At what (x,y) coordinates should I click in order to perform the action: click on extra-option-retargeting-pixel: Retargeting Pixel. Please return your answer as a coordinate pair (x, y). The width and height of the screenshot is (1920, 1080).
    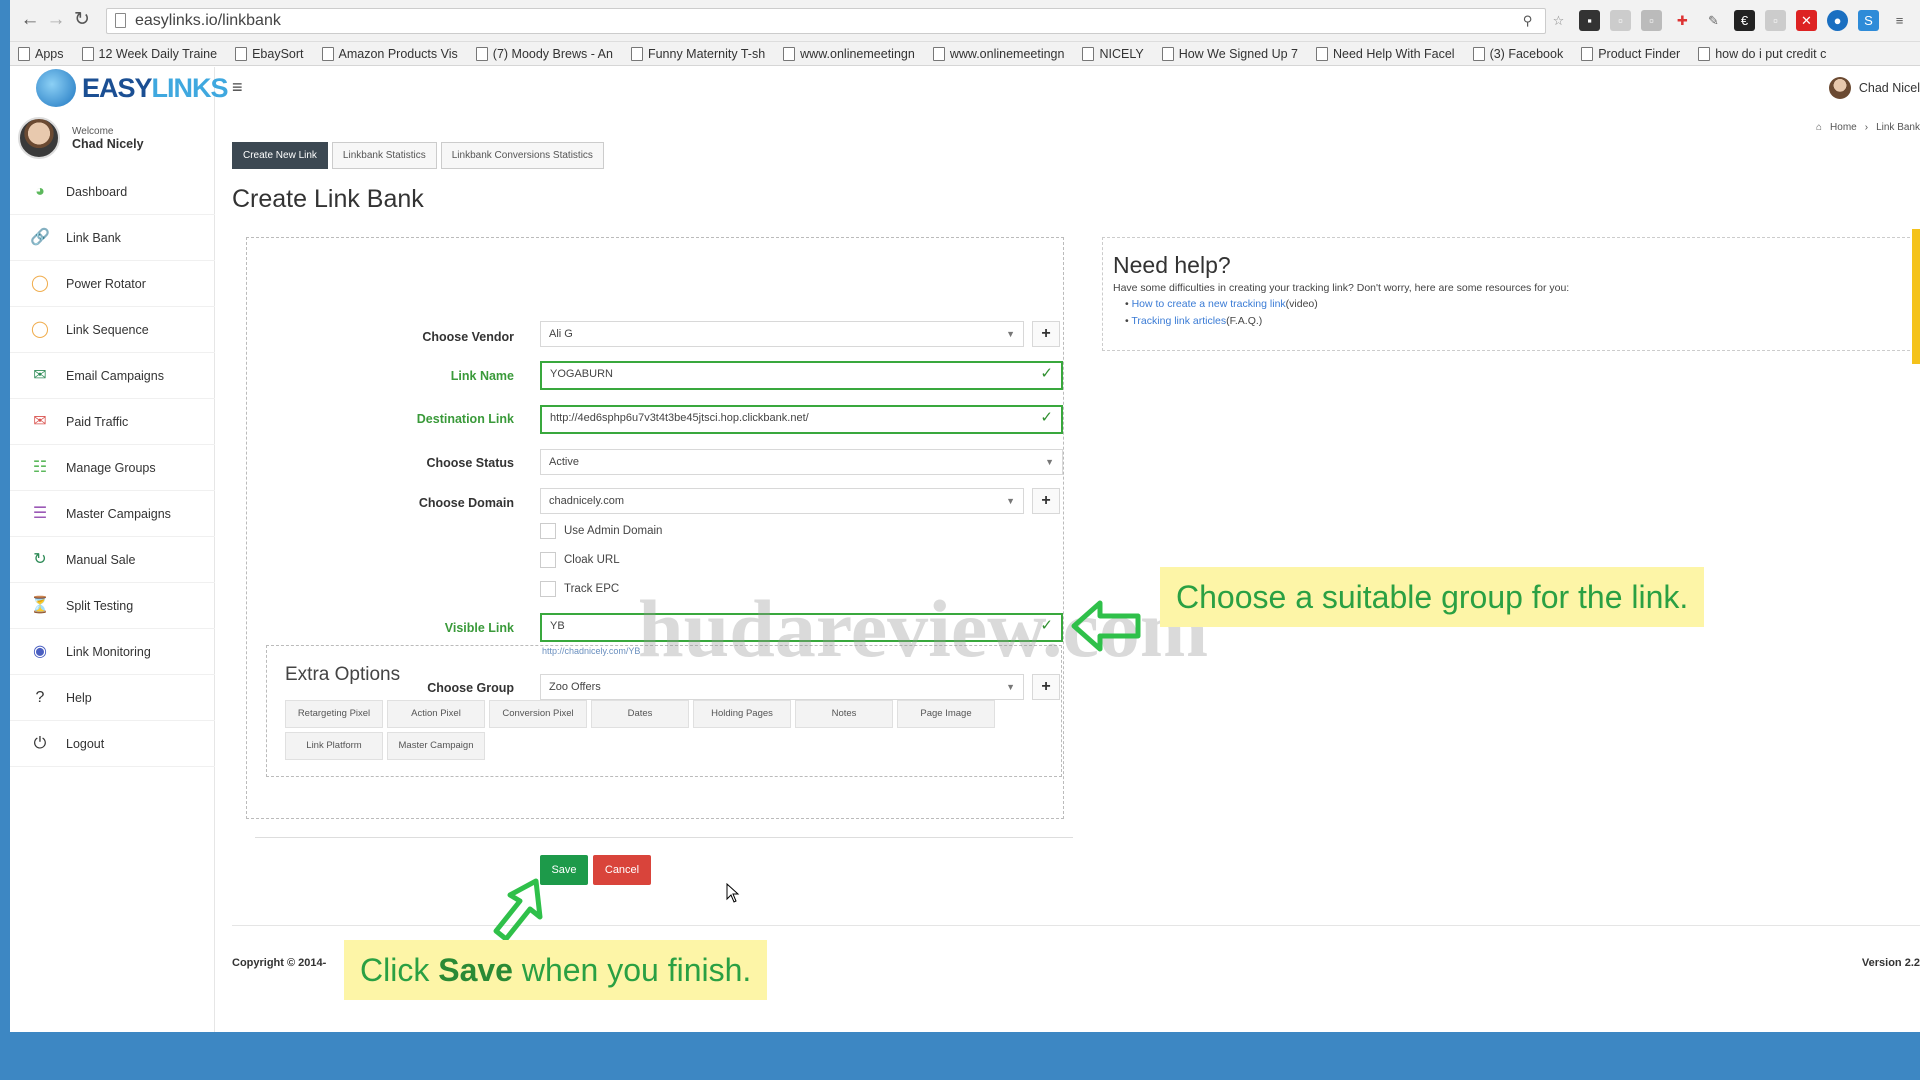
    Looking at the image, I should click on (334, 714).